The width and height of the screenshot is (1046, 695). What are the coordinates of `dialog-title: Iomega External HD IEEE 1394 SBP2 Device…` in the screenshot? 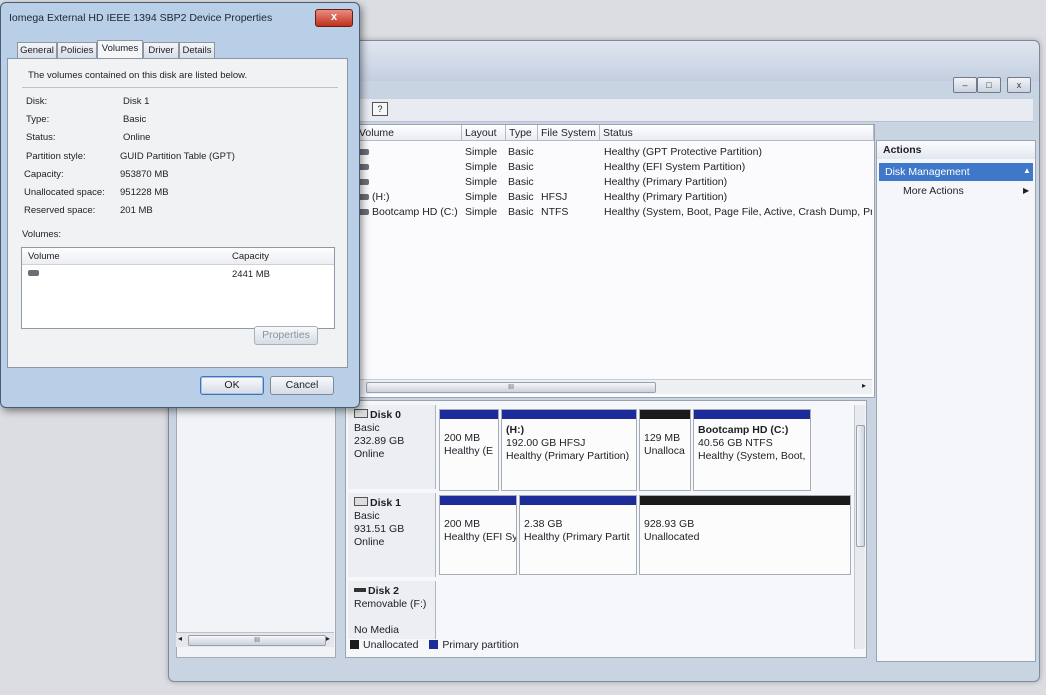 It's located at (141, 18).